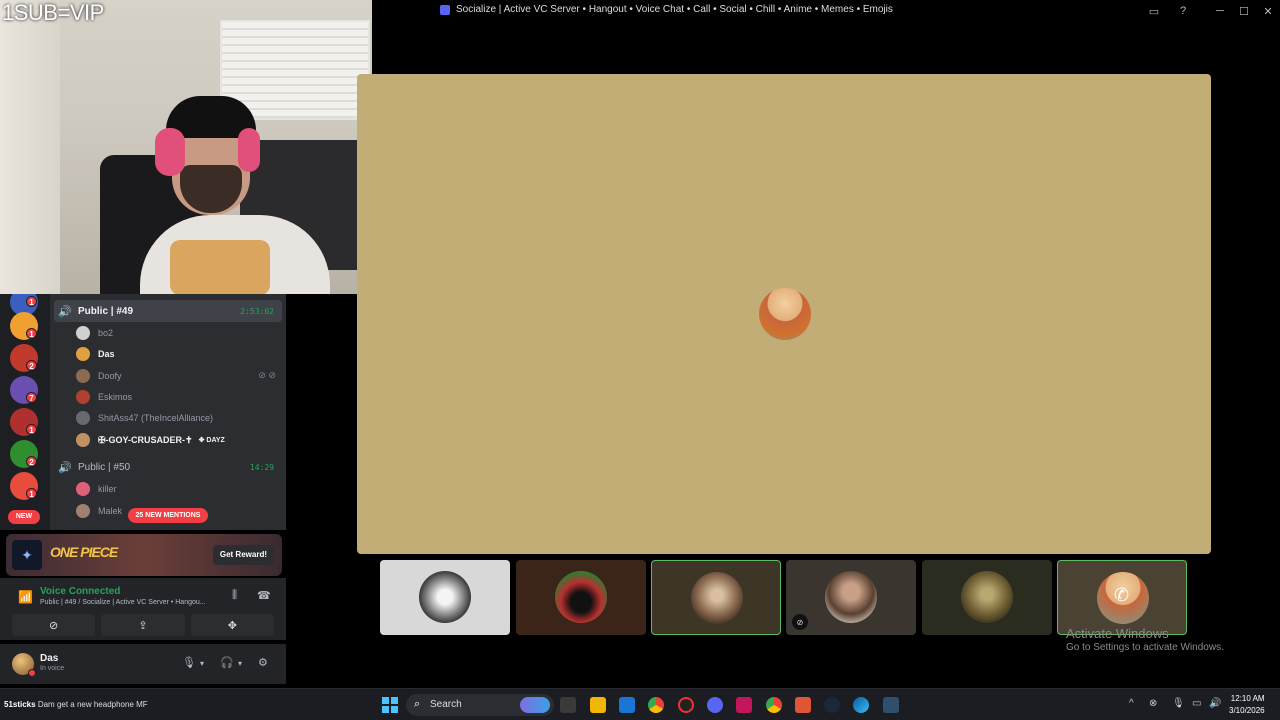 Image resolution: width=1280 pixels, height=720 pixels. What do you see at coordinates (1247, 698) in the screenshot?
I see `clock-time: 12:10 AM` at bounding box center [1247, 698].